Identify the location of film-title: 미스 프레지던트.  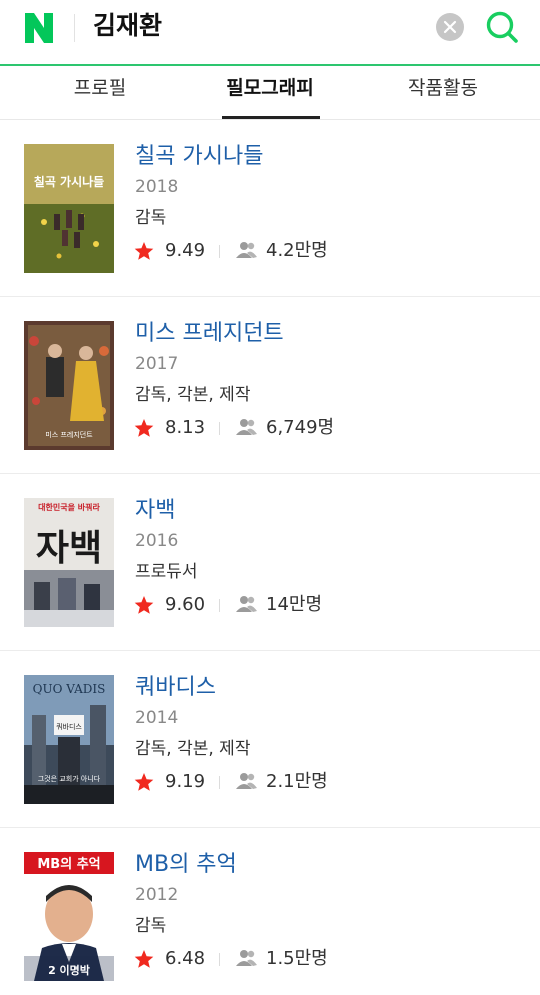
(209, 334).